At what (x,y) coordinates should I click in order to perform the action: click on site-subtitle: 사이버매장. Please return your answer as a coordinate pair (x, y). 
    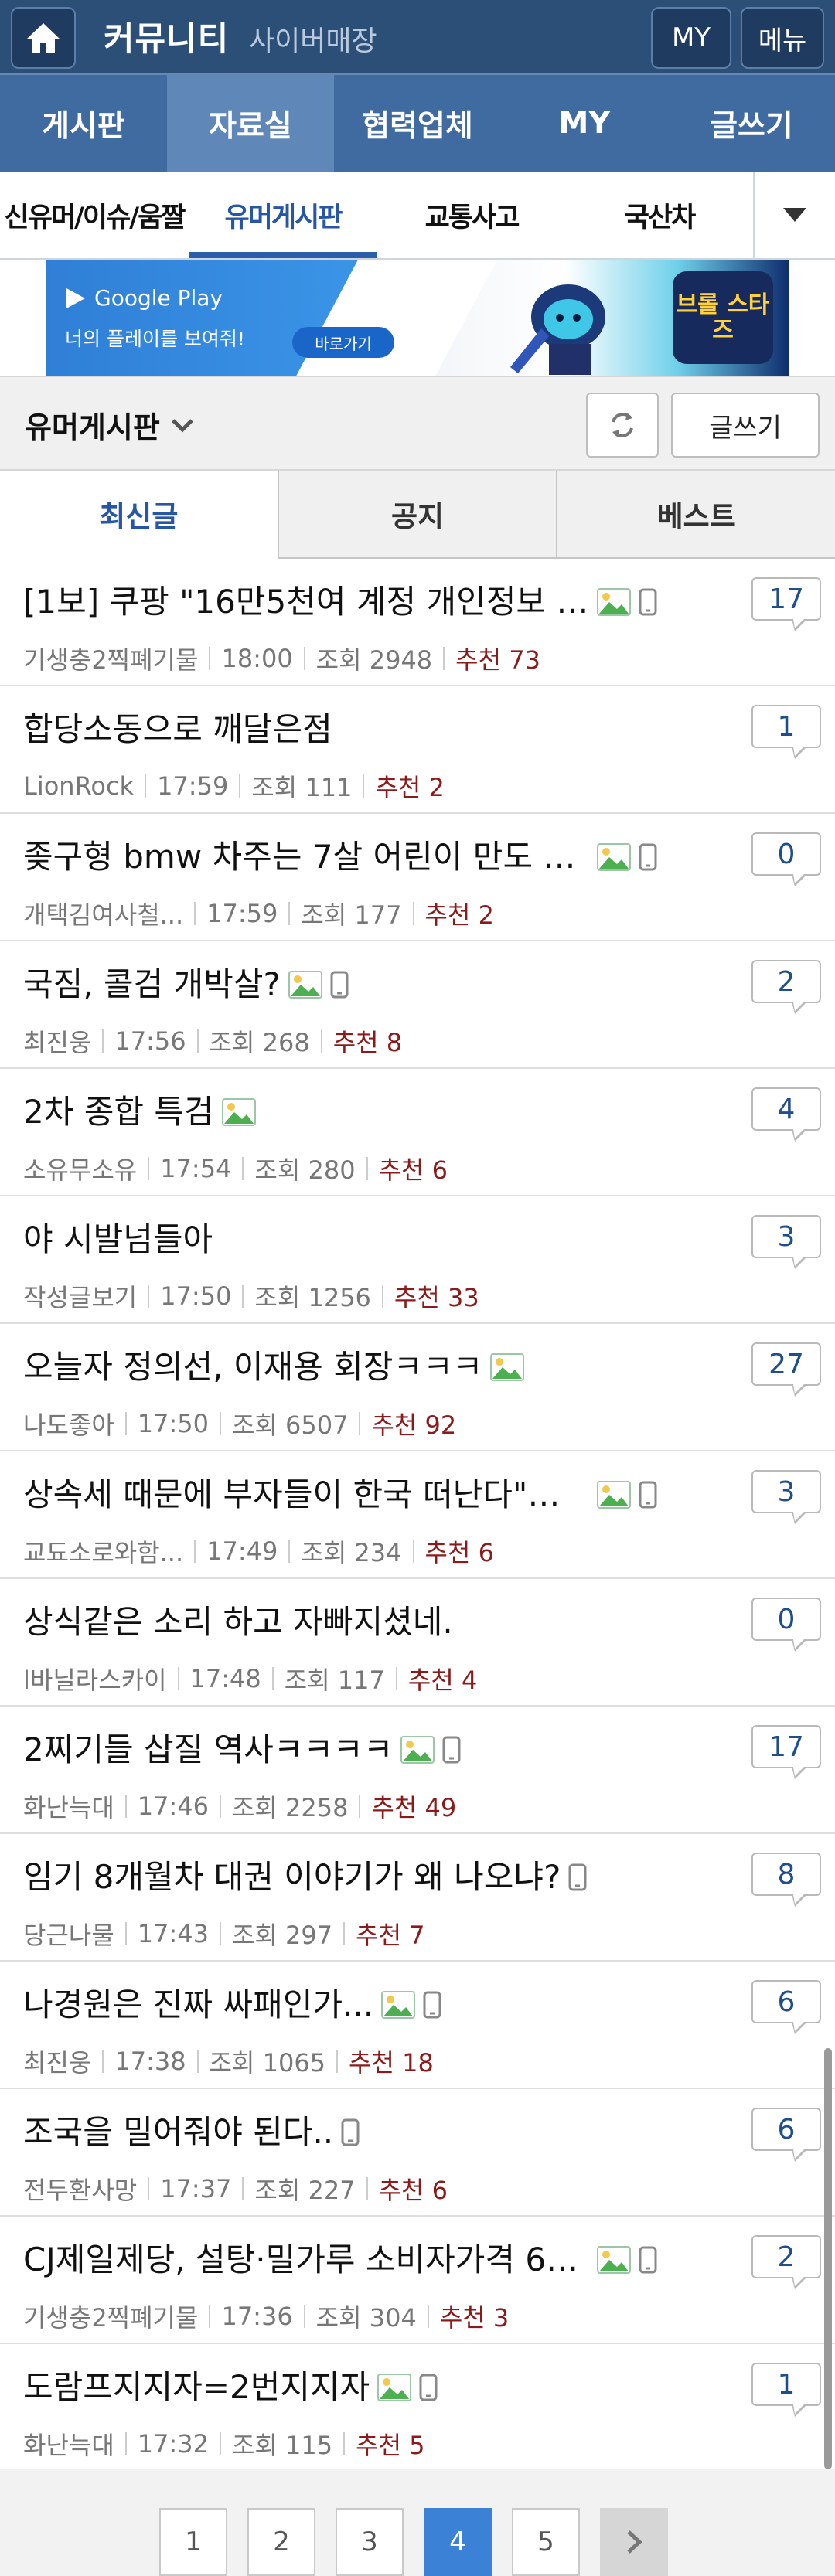
    Looking at the image, I should click on (313, 39).